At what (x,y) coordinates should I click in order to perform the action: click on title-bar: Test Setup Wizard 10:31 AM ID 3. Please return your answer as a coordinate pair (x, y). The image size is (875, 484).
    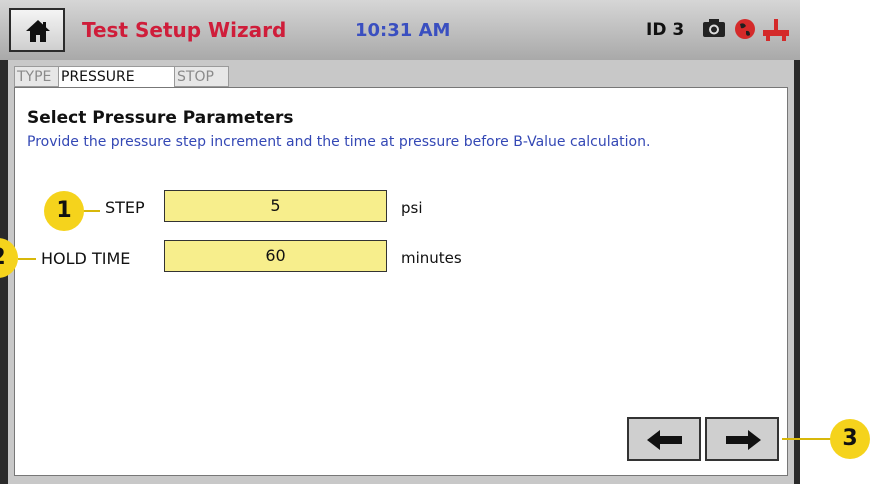
    Looking at the image, I should click on (400, 30).